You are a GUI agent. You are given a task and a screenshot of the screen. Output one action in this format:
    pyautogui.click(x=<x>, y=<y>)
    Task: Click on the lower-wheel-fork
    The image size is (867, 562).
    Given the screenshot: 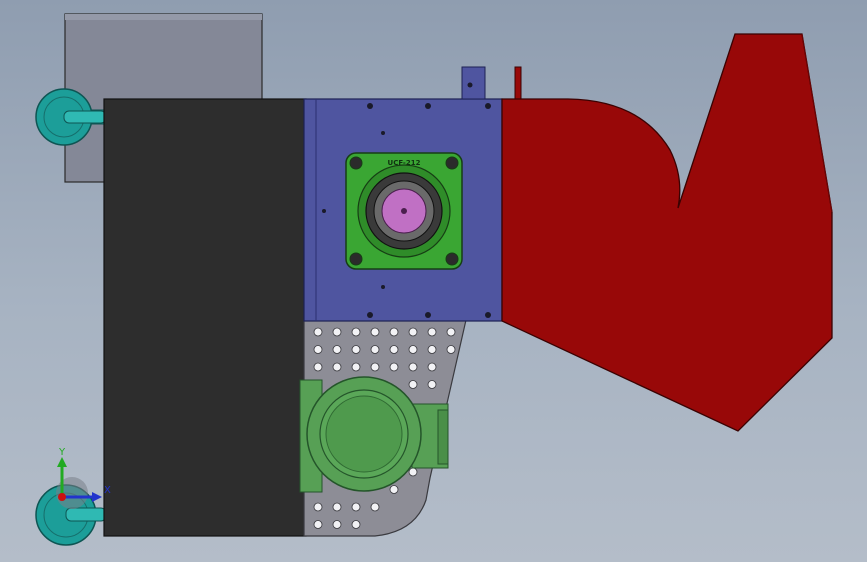 What is the action you would take?
    pyautogui.click(x=86, y=514)
    